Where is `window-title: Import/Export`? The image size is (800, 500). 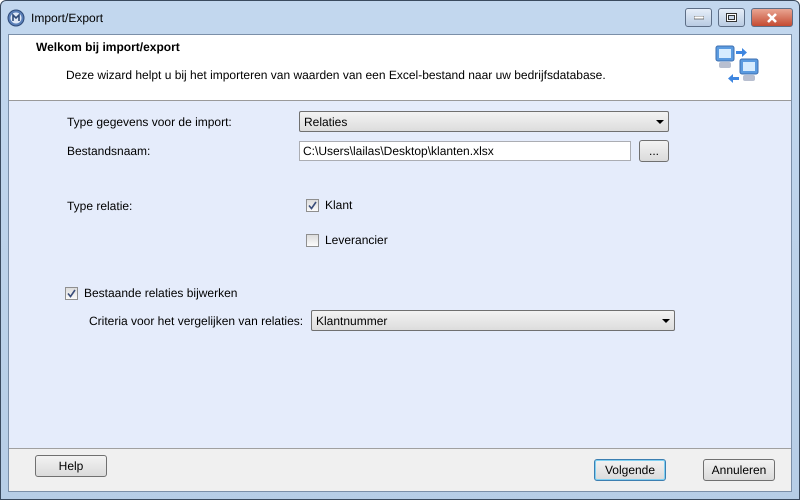
window-title: Import/Export is located at coordinates (67, 18).